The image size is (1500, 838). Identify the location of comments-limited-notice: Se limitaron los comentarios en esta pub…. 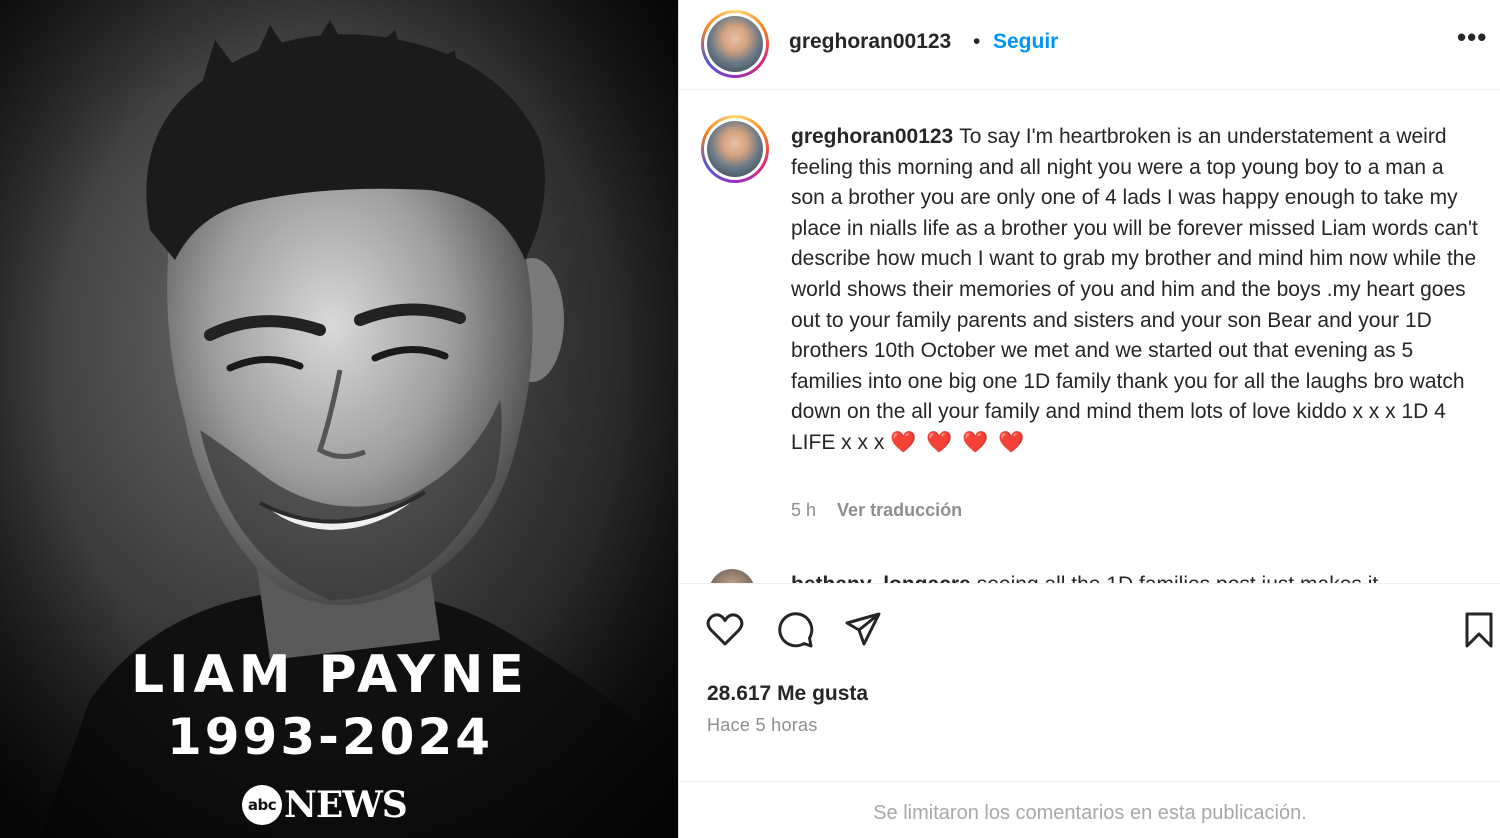
(1089, 809).